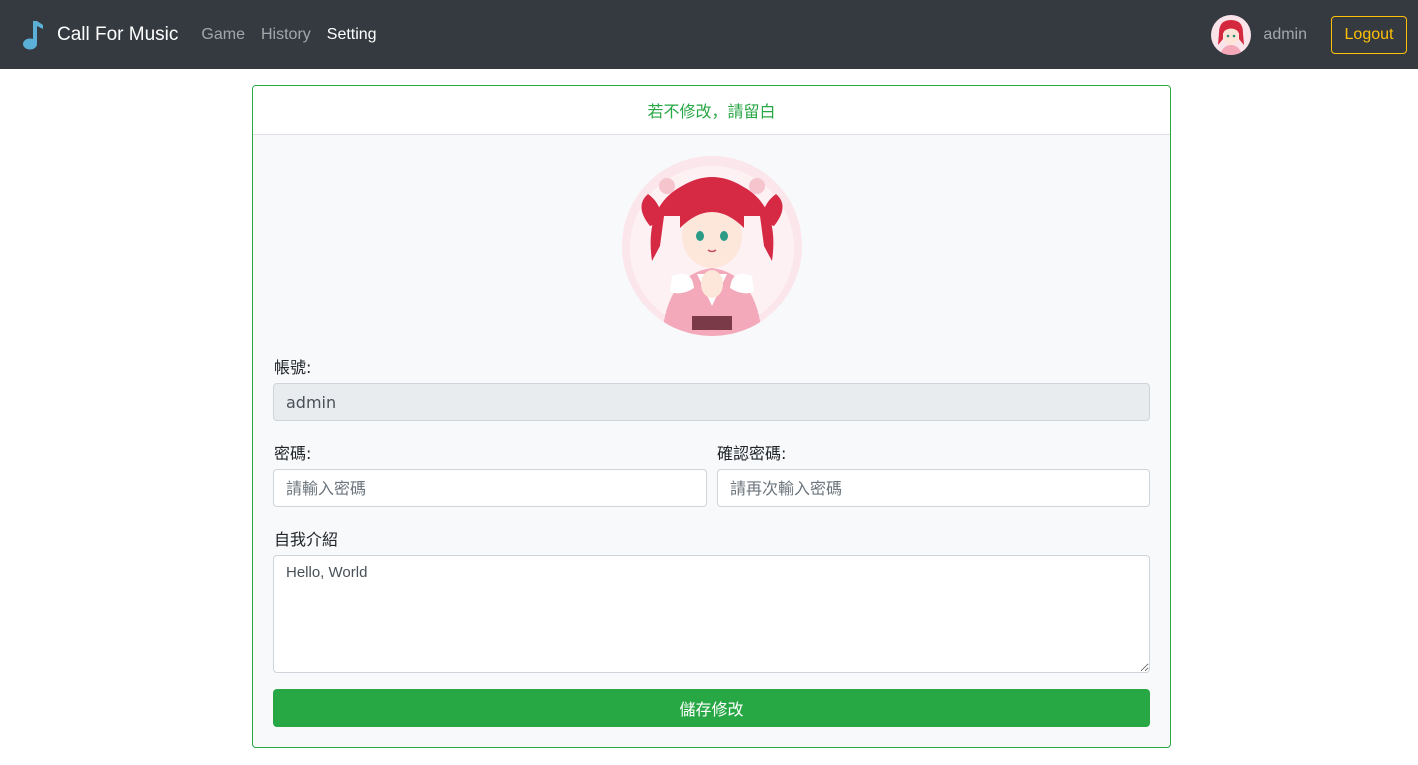 This screenshot has height=765, width=1418. Describe the element at coordinates (933, 488) in the screenshot. I see `confirm-password-field` at that location.